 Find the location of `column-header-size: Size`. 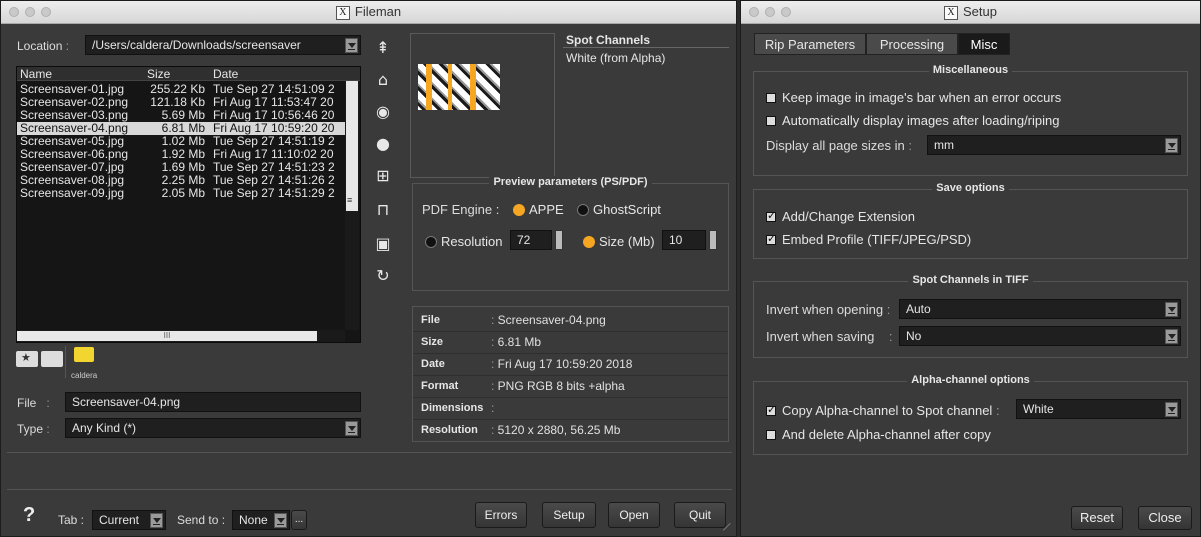

column-header-size: Size is located at coordinates (158, 74).